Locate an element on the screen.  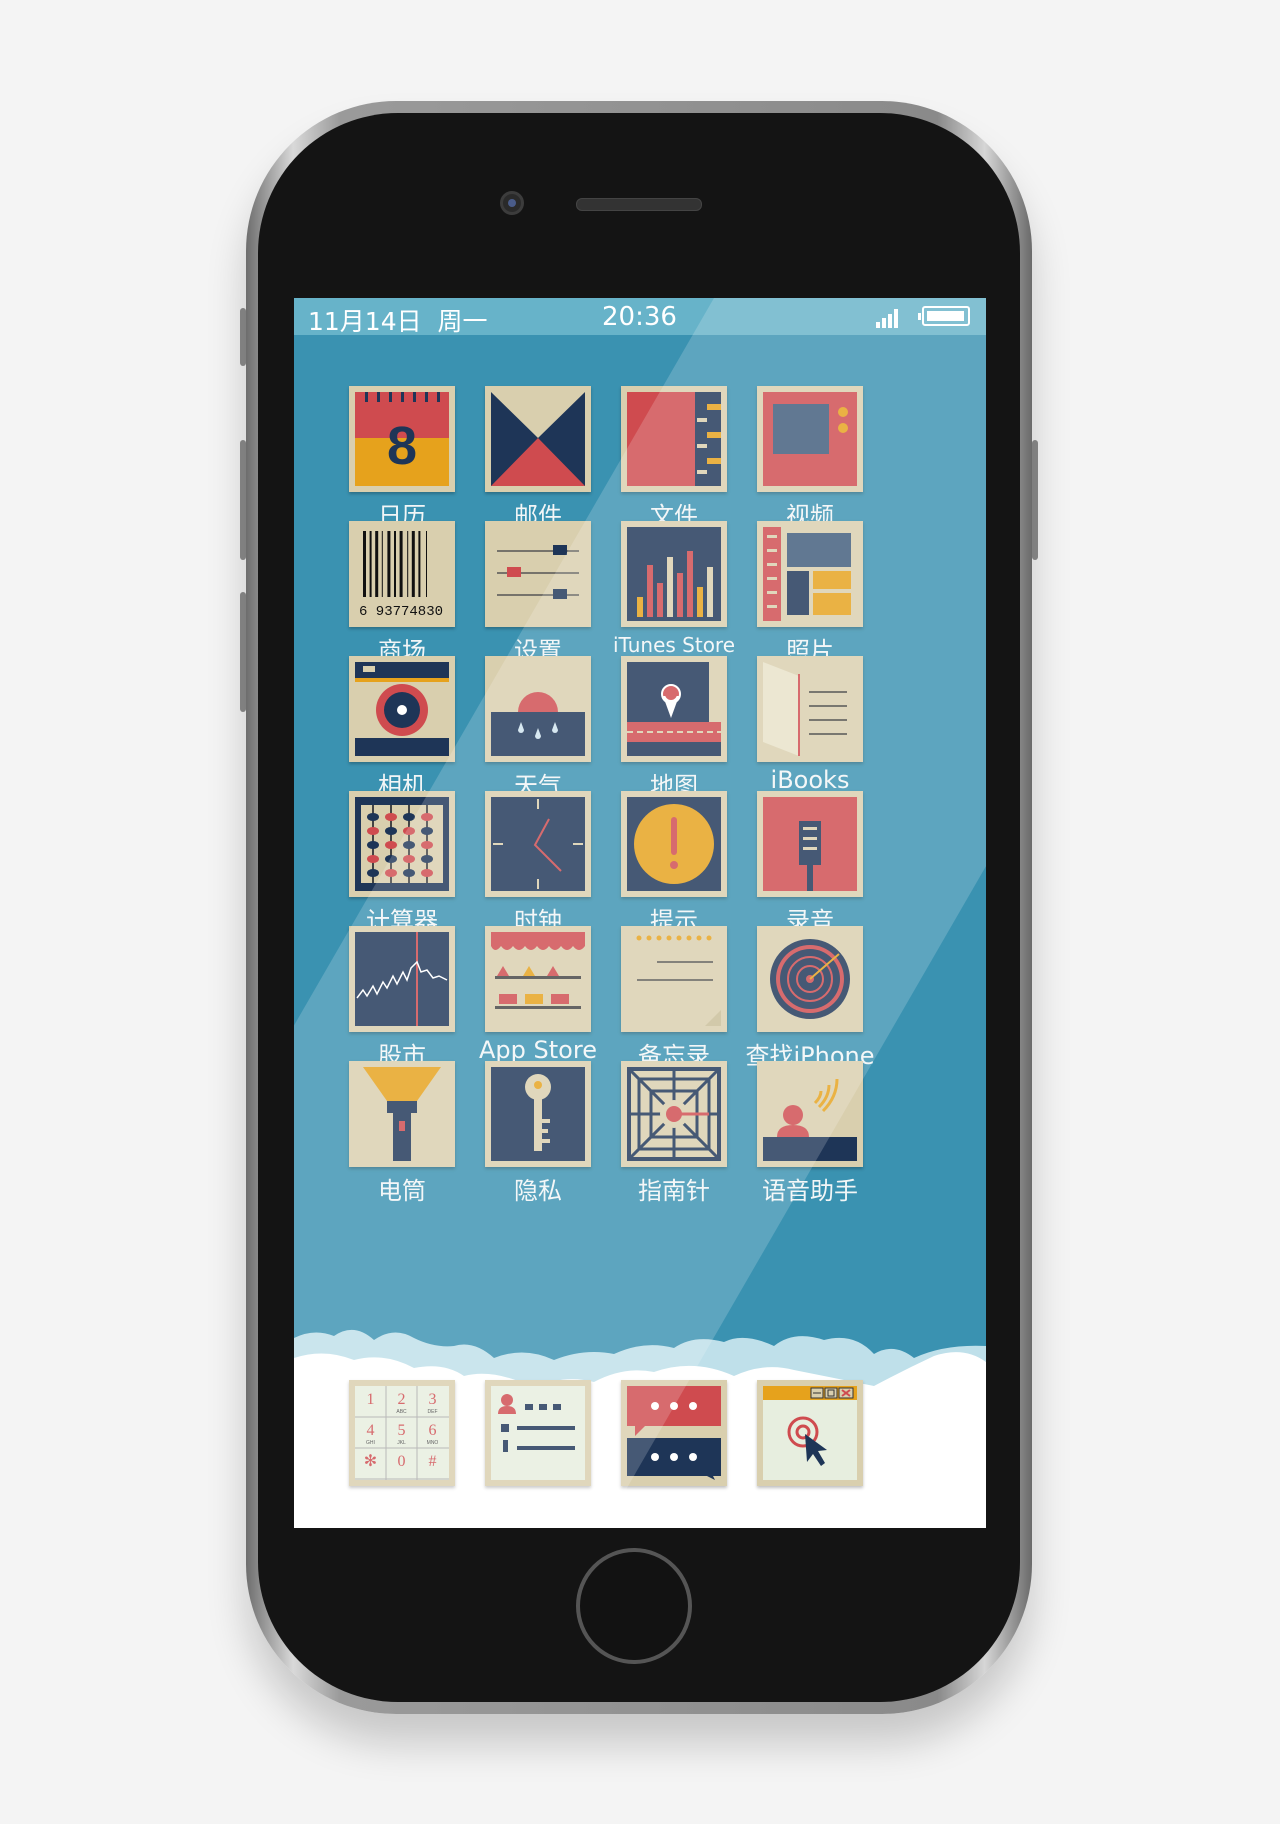
storefront-awning-icon is located at coordinates (538, 979).